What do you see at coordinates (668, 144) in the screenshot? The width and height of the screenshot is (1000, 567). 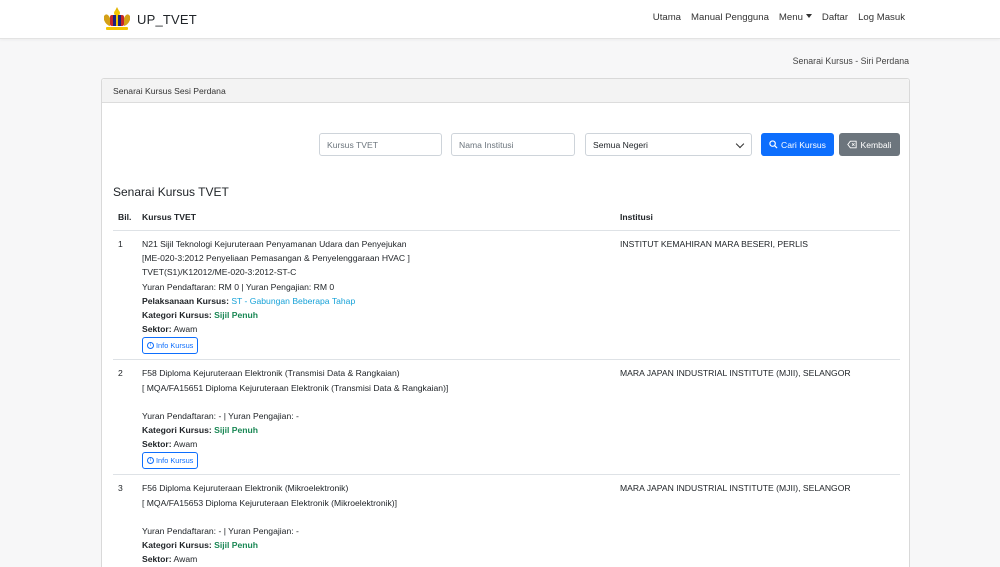 I see `state-select: Semua Negeri` at bounding box center [668, 144].